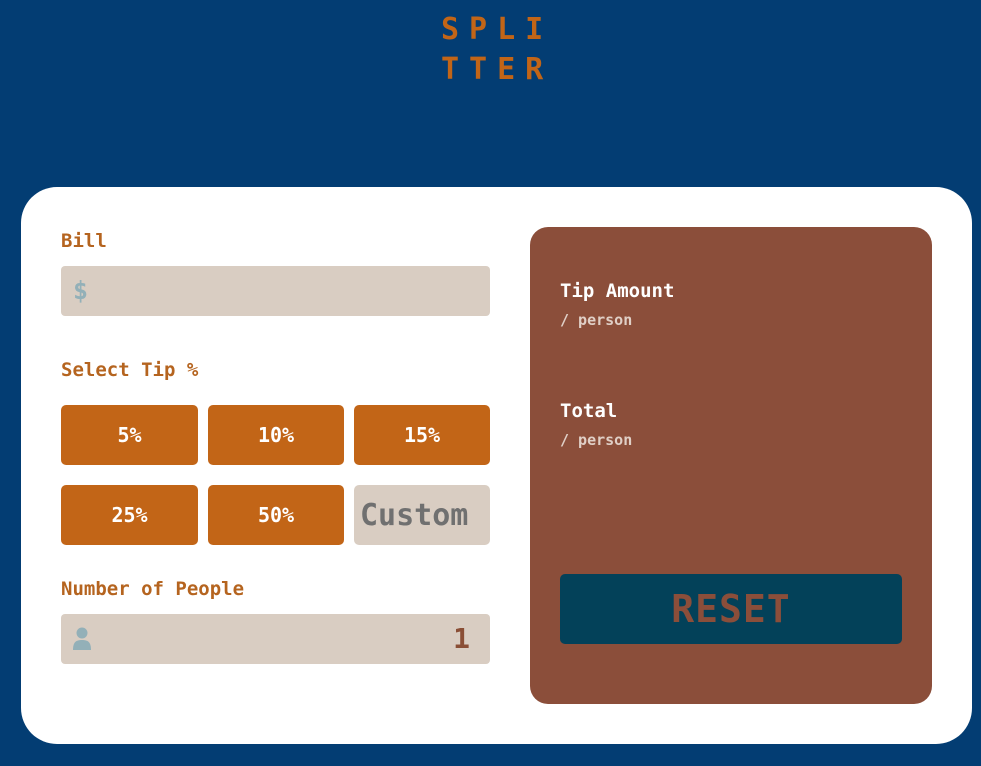  Describe the element at coordinates (275, 639) in the screenshot. I see `people-input: 1` at that location.